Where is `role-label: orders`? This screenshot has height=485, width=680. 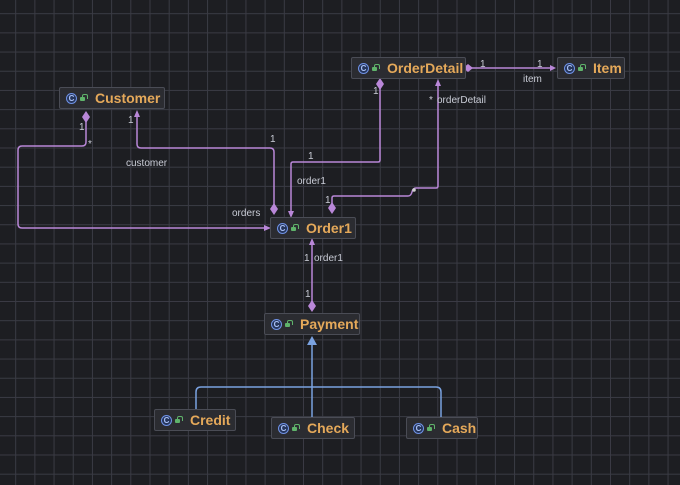 role-label: orders is located at coordinates (246, 213).